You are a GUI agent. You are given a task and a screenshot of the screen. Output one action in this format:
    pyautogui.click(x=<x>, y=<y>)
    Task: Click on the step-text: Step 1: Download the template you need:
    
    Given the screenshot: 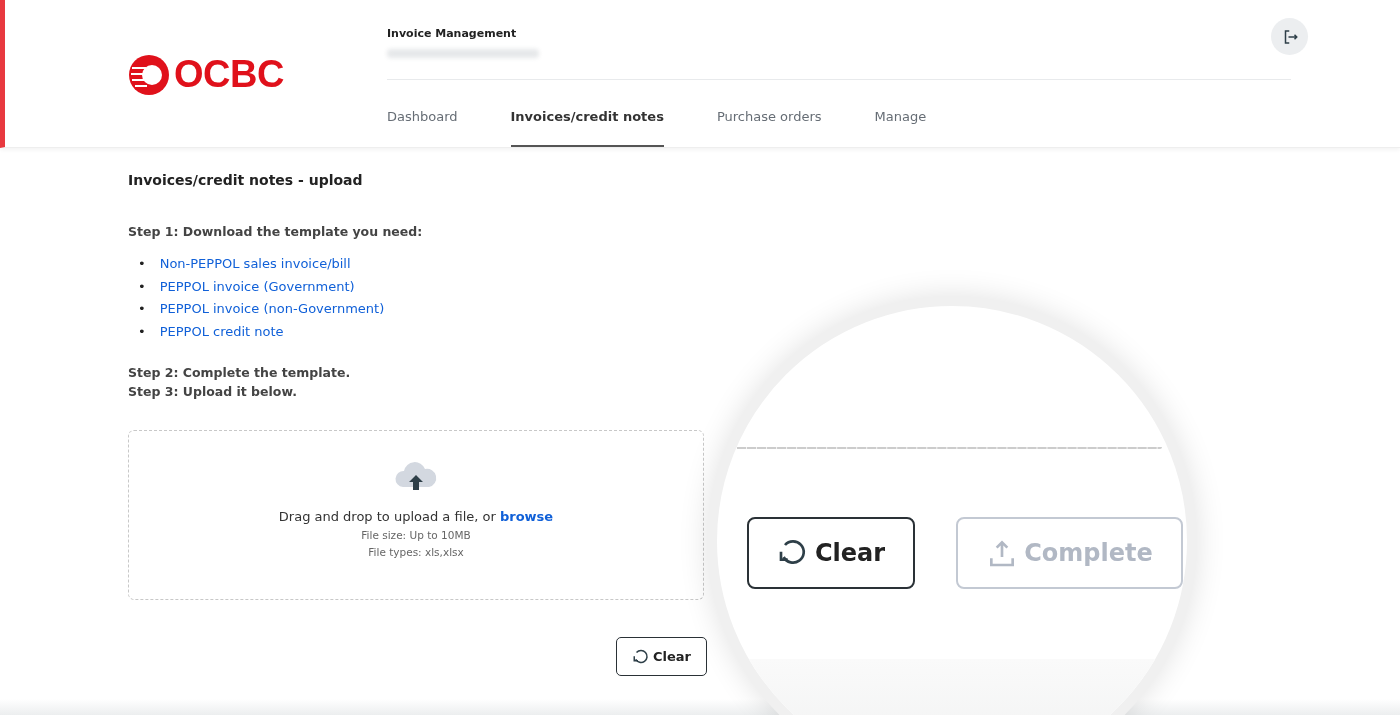 What is the action you would take?
    pyautogui.click(x=276, y=232)
    